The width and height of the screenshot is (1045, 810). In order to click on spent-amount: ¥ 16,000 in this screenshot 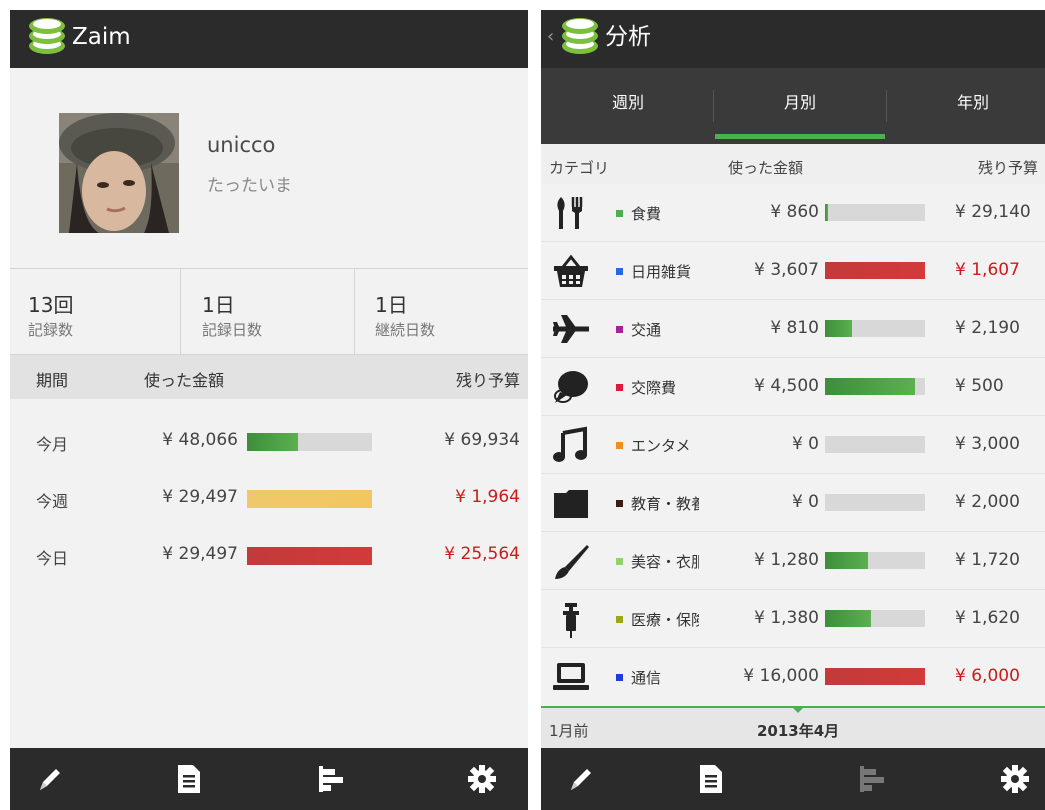, I will do `click(781, 676)`.